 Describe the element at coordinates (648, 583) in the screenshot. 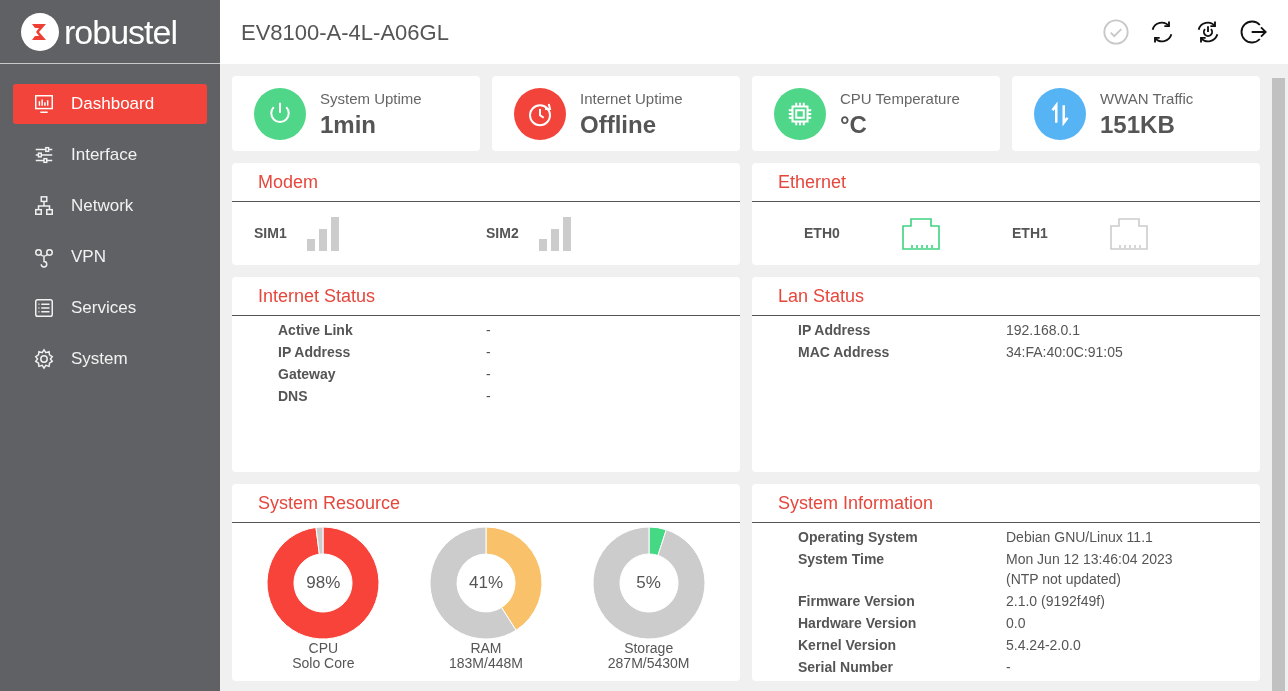

I see `gauge-reading: 5%` at that location.